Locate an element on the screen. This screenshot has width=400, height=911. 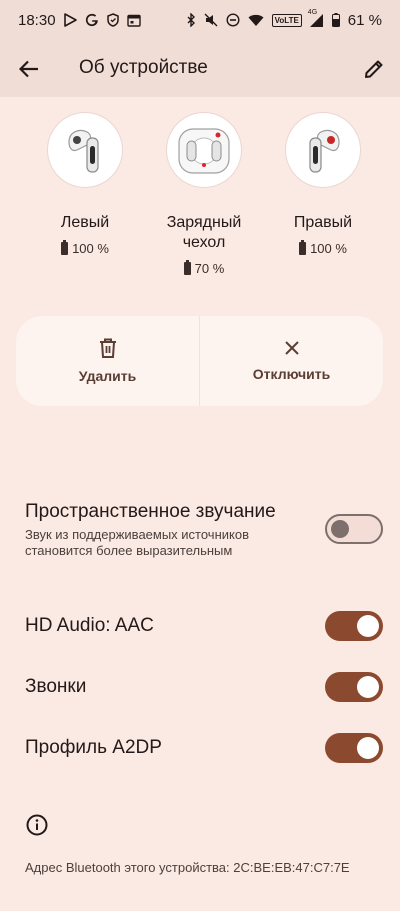
wifi-icon is located at coordinates (256, 20).